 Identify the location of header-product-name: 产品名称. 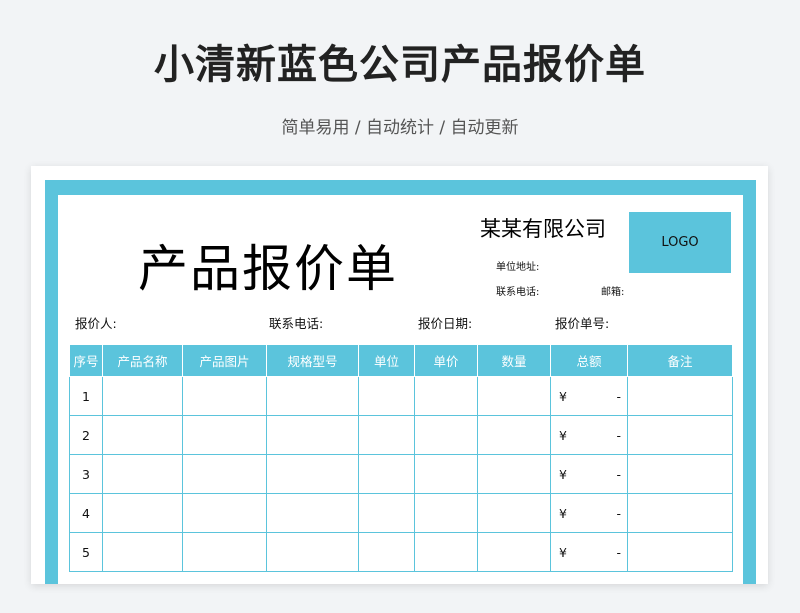
(142, 360).